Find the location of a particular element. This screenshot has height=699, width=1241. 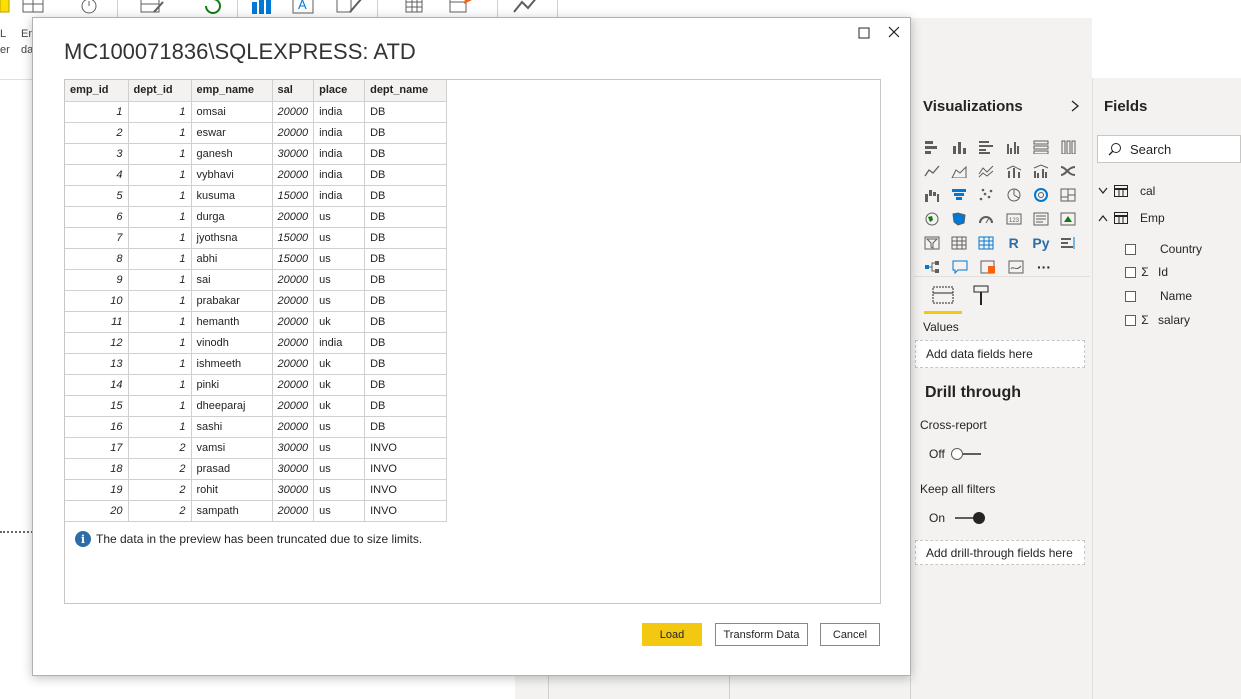

waterfall-chart-icon is located at coordinates (931, 195).